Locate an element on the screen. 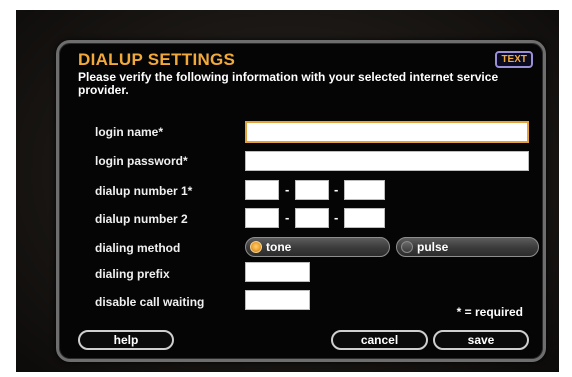 The image size is (572, 377). dialup-number-2-line-input is located at coordinates (364, 218).